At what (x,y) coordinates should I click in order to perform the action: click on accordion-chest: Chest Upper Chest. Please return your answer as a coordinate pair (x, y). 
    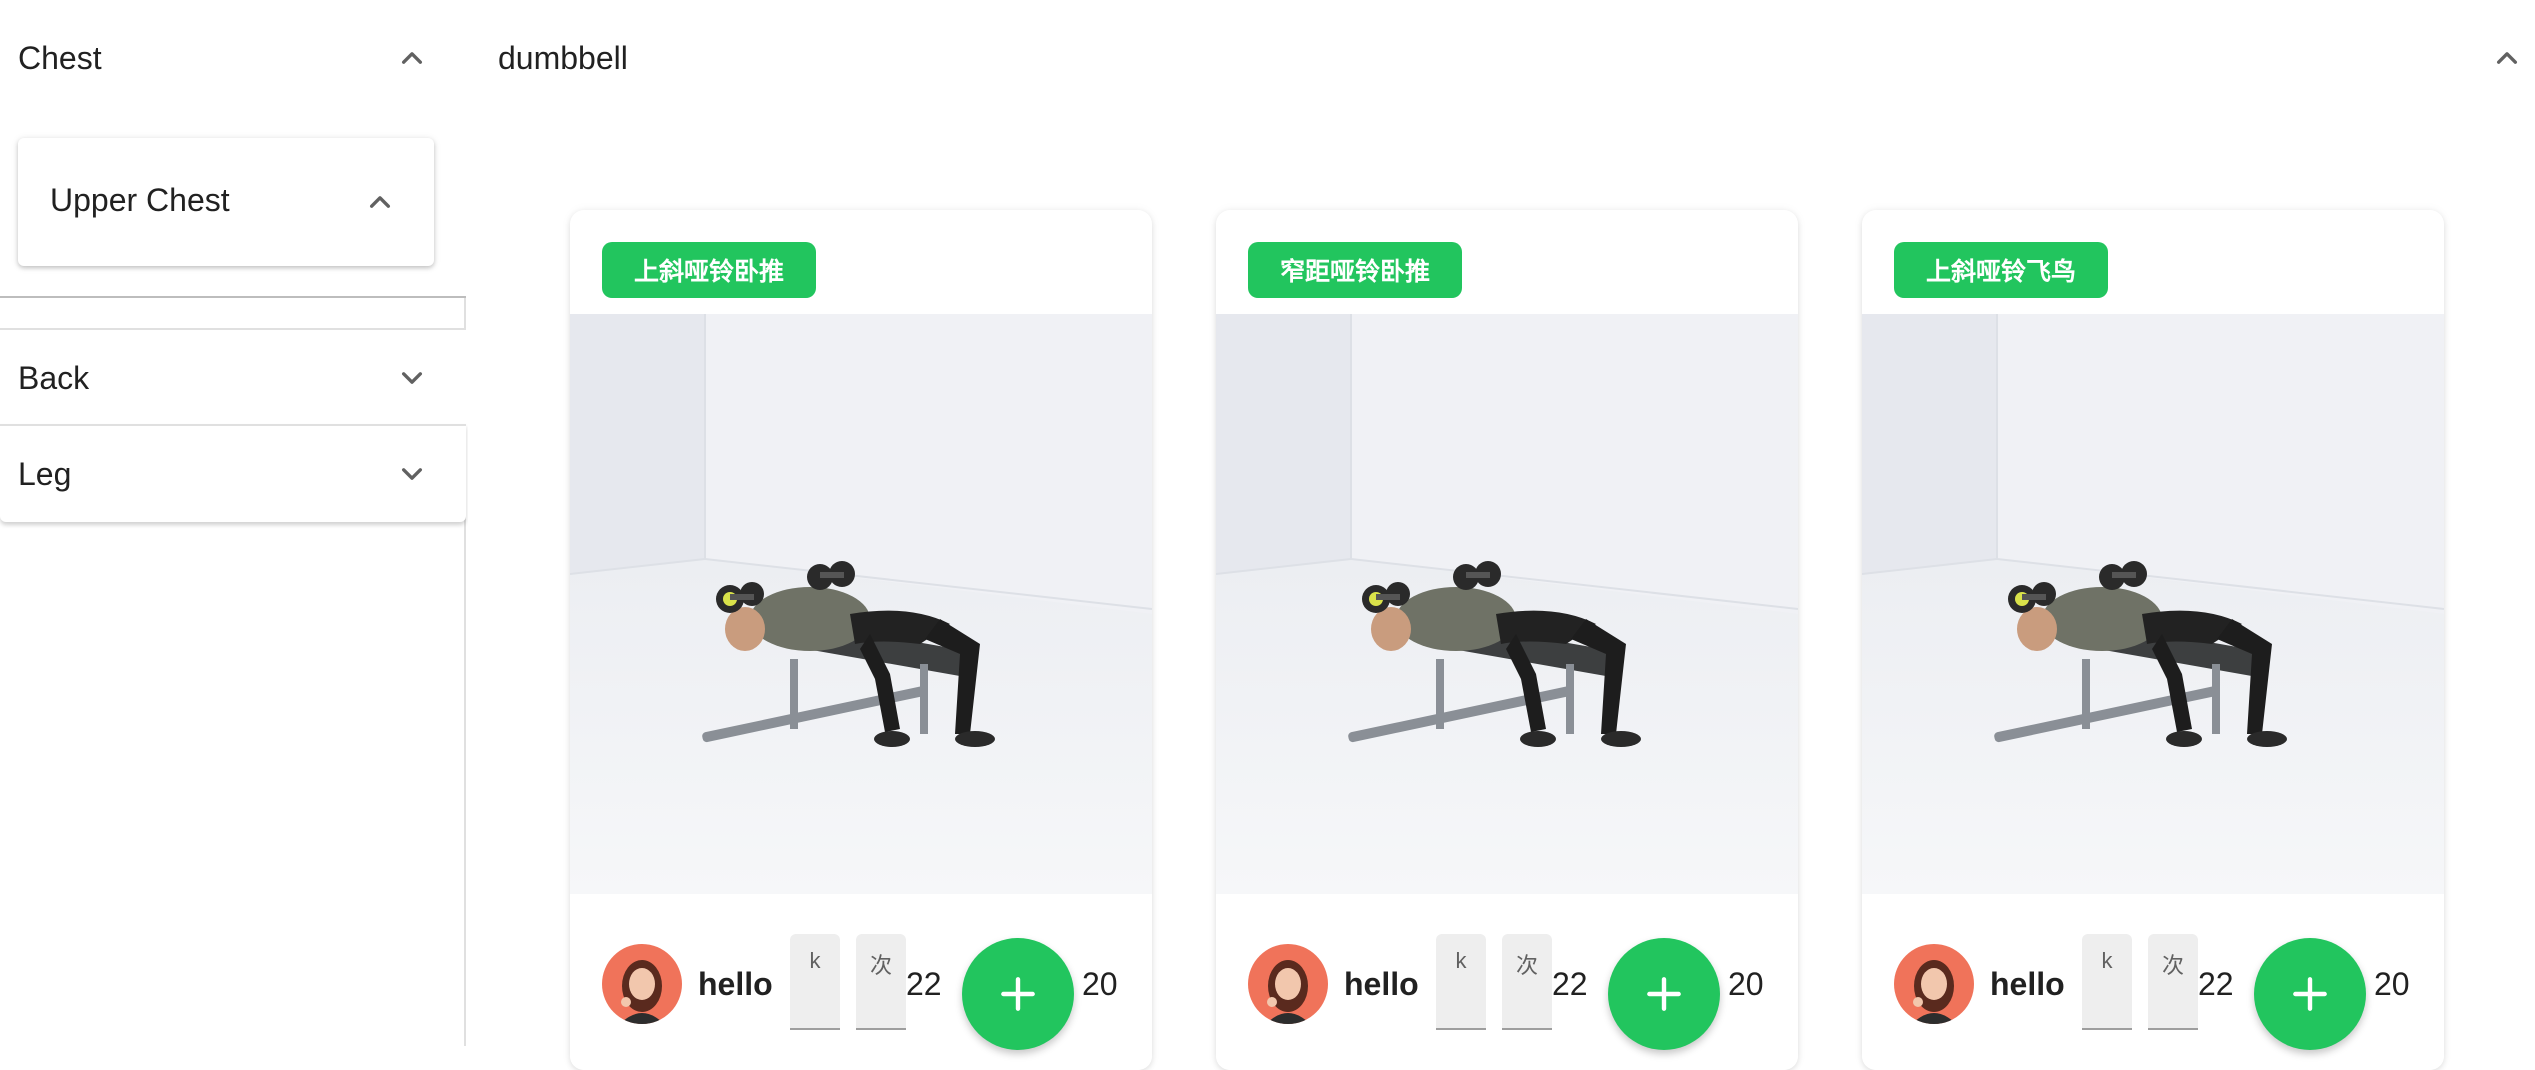
    Looking at the image, I should click on (233, 149).